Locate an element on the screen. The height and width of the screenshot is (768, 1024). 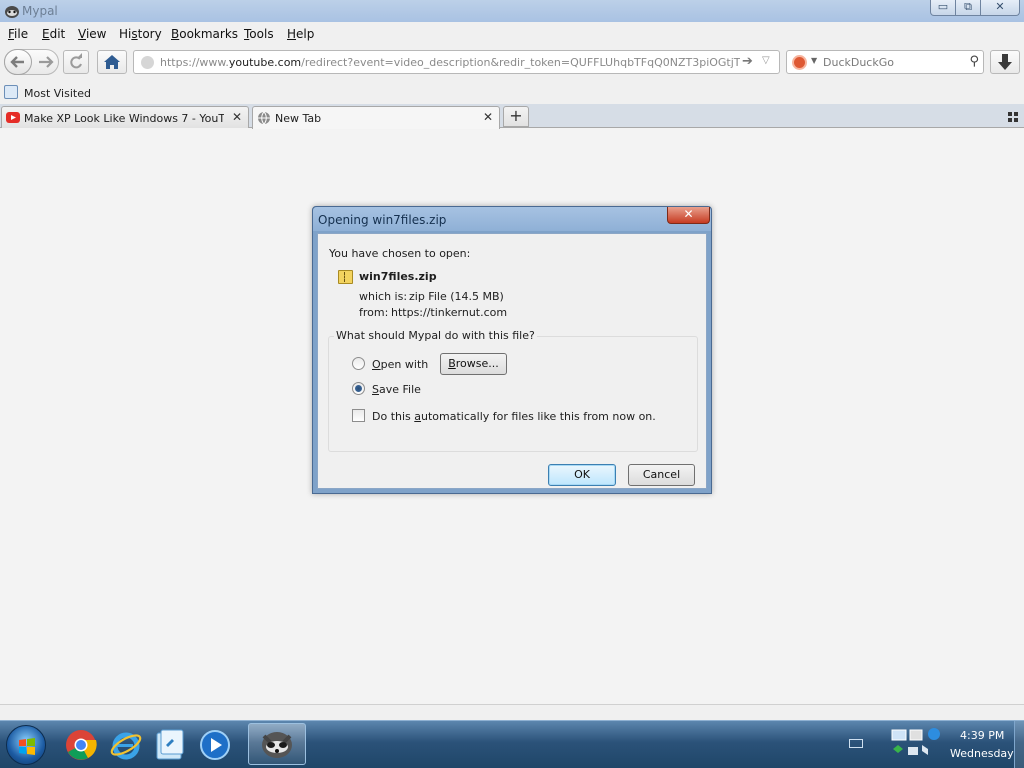
downloads-button is located at coordinates (1005, 62).